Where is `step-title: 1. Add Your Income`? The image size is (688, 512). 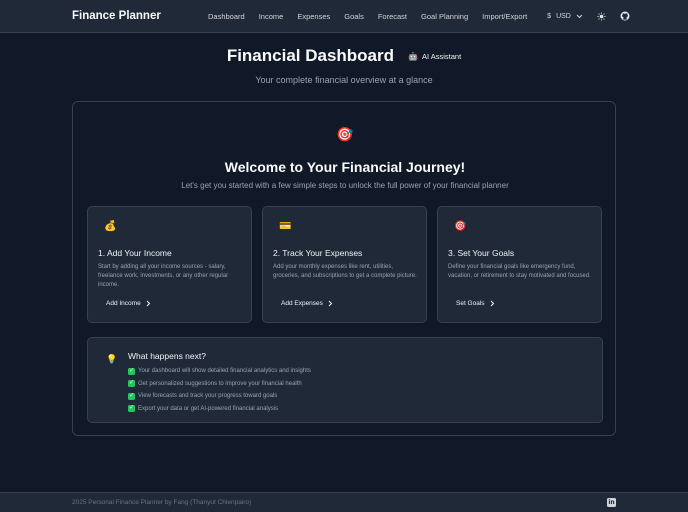
step-title: 1. Add Your Income is located at coordinates (135, 253).